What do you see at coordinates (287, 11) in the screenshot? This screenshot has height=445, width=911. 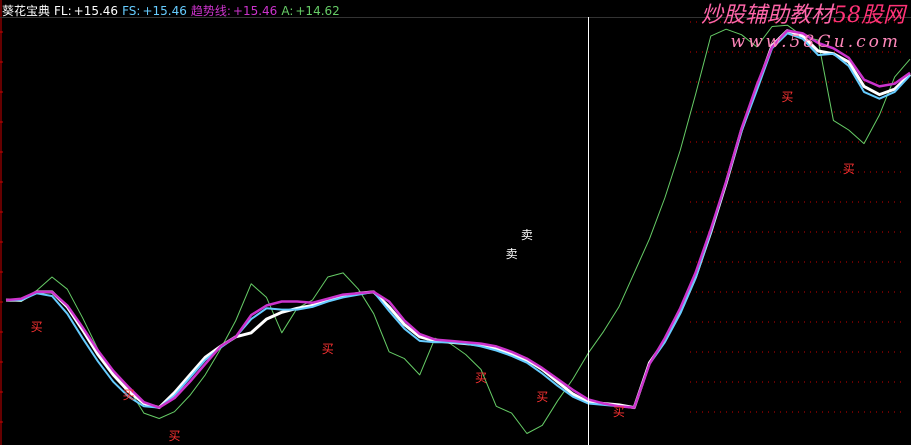 I see `a-label: A:` at bounding box center [287, 11].